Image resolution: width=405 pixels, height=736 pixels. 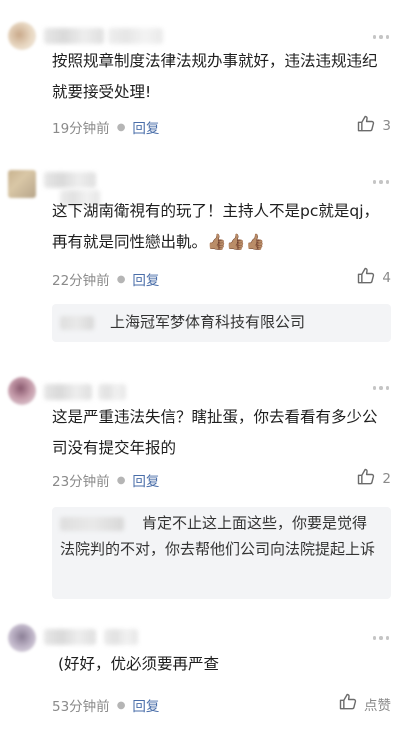 I want to click on reply-preview: 上海冠军梦体育科技有限公司, so click(x=221, y=323).